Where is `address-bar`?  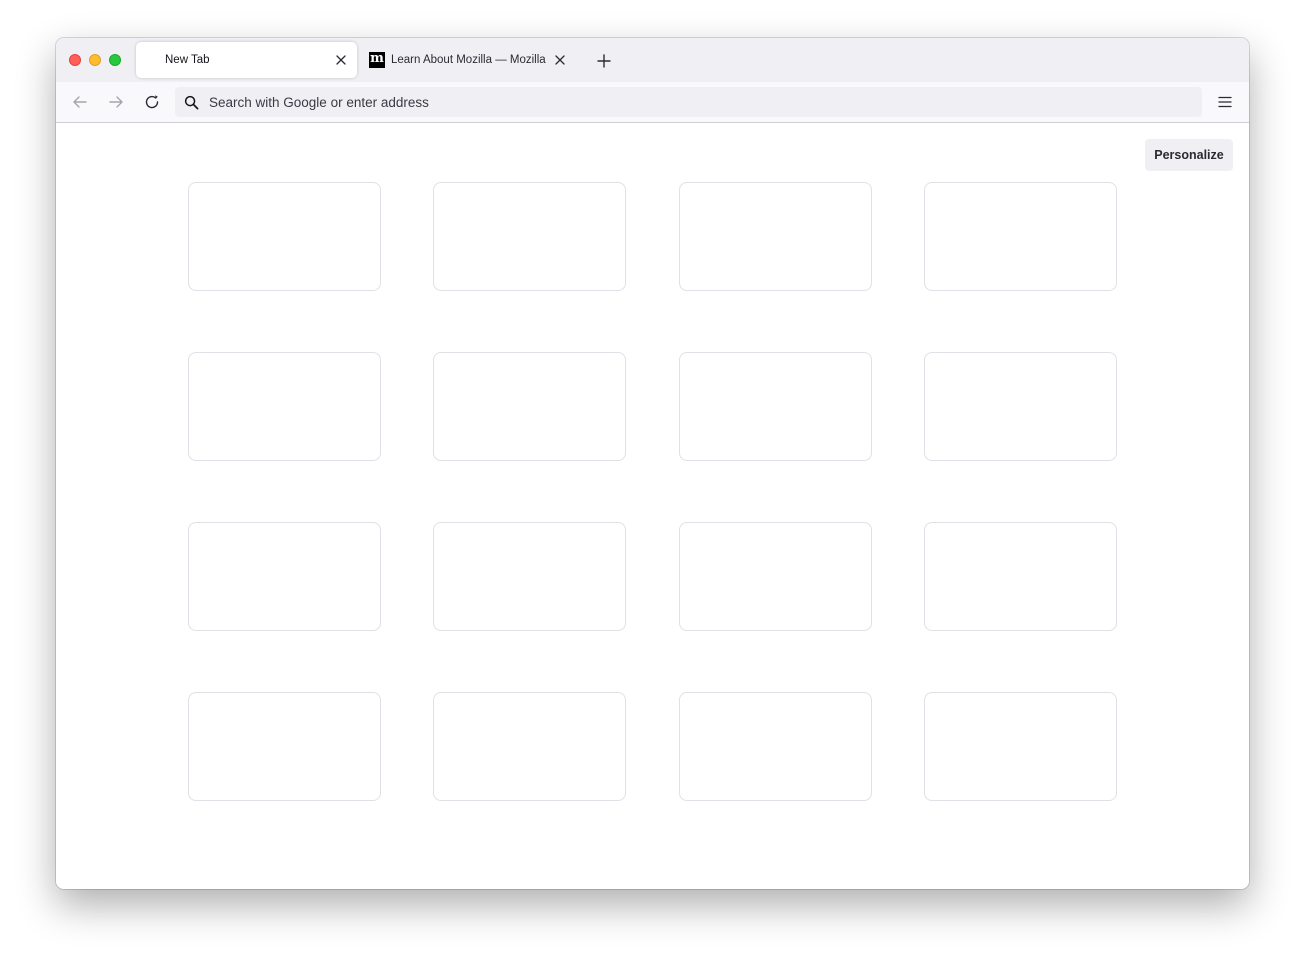 address-bar is located at coordinates (688, 102).